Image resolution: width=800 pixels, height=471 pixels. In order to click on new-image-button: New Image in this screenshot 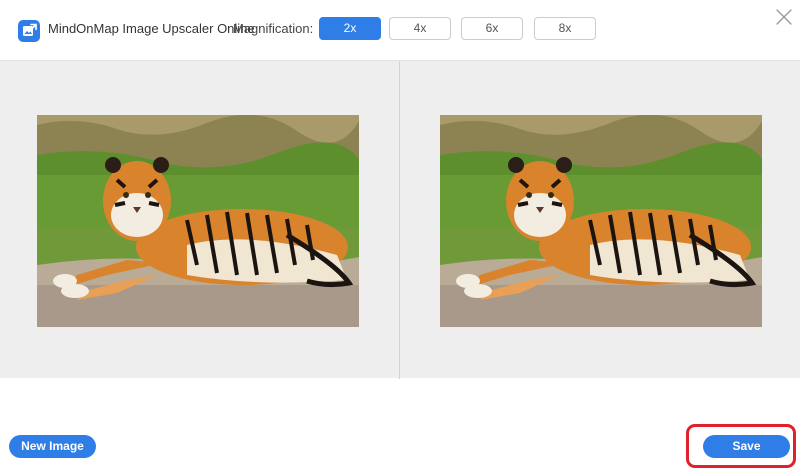, I will do `click(52, 446)`.